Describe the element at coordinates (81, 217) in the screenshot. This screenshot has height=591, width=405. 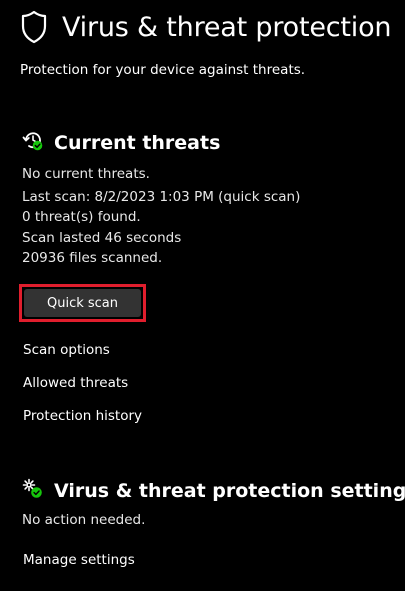
I see `threats-found-text: 0 threat(s) found.` at that location.